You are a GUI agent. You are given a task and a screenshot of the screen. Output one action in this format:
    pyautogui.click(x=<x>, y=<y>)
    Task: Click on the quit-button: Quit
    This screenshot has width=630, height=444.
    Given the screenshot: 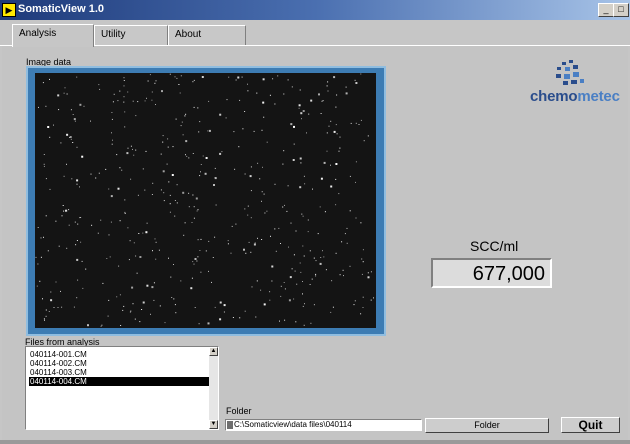 What is the action you would take?
    pyautogui.click(x=590, y=425)
    